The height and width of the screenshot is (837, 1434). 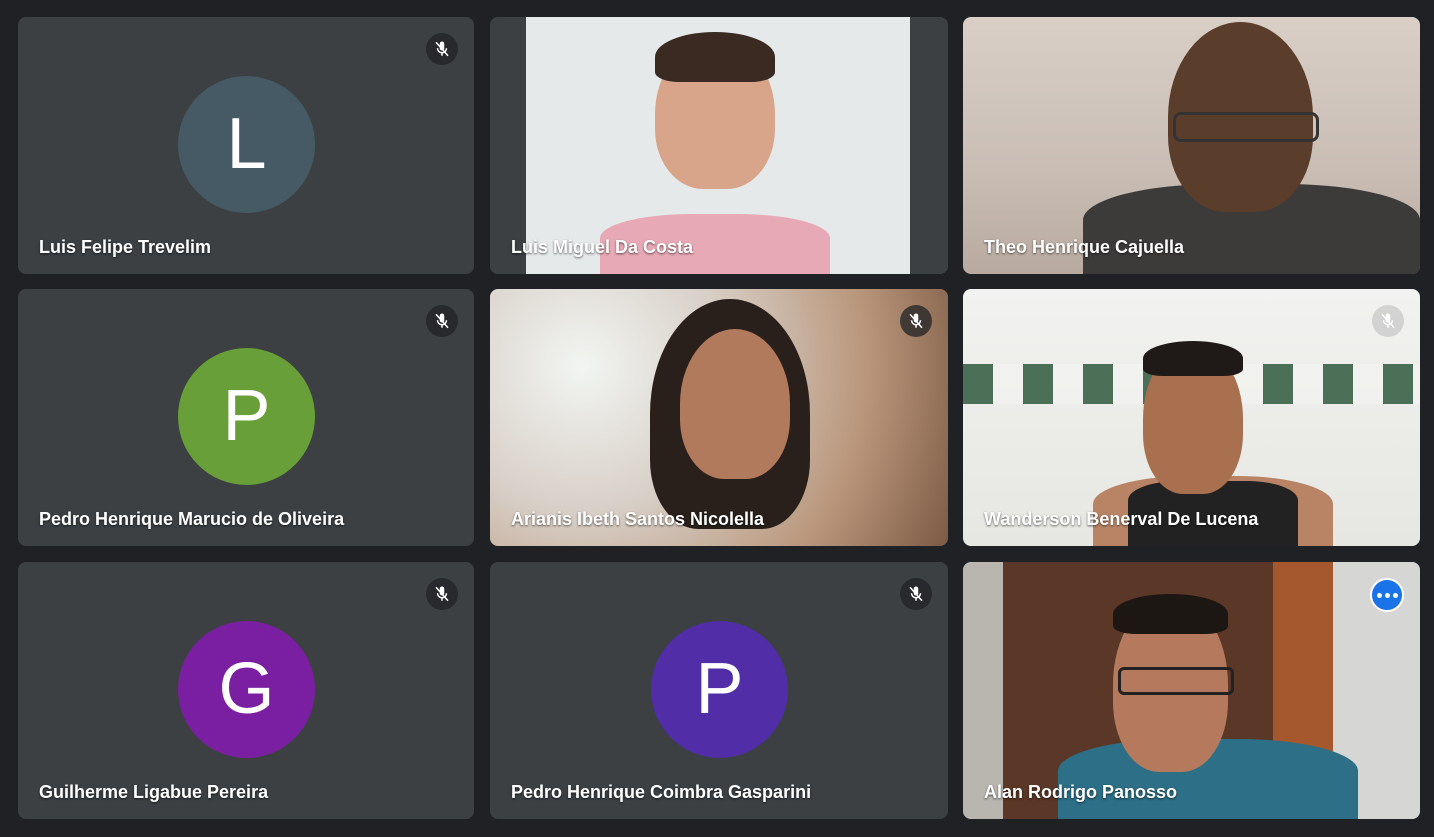 I want to click on more-options-icon, so click(x=1387, y=595).